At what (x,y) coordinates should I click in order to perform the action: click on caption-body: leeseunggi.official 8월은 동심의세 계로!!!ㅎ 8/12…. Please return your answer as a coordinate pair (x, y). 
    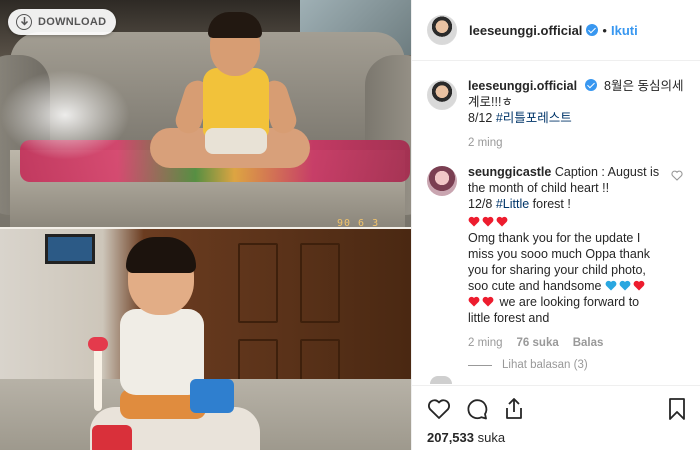
    Looking at the image, I should click on (575, 113).